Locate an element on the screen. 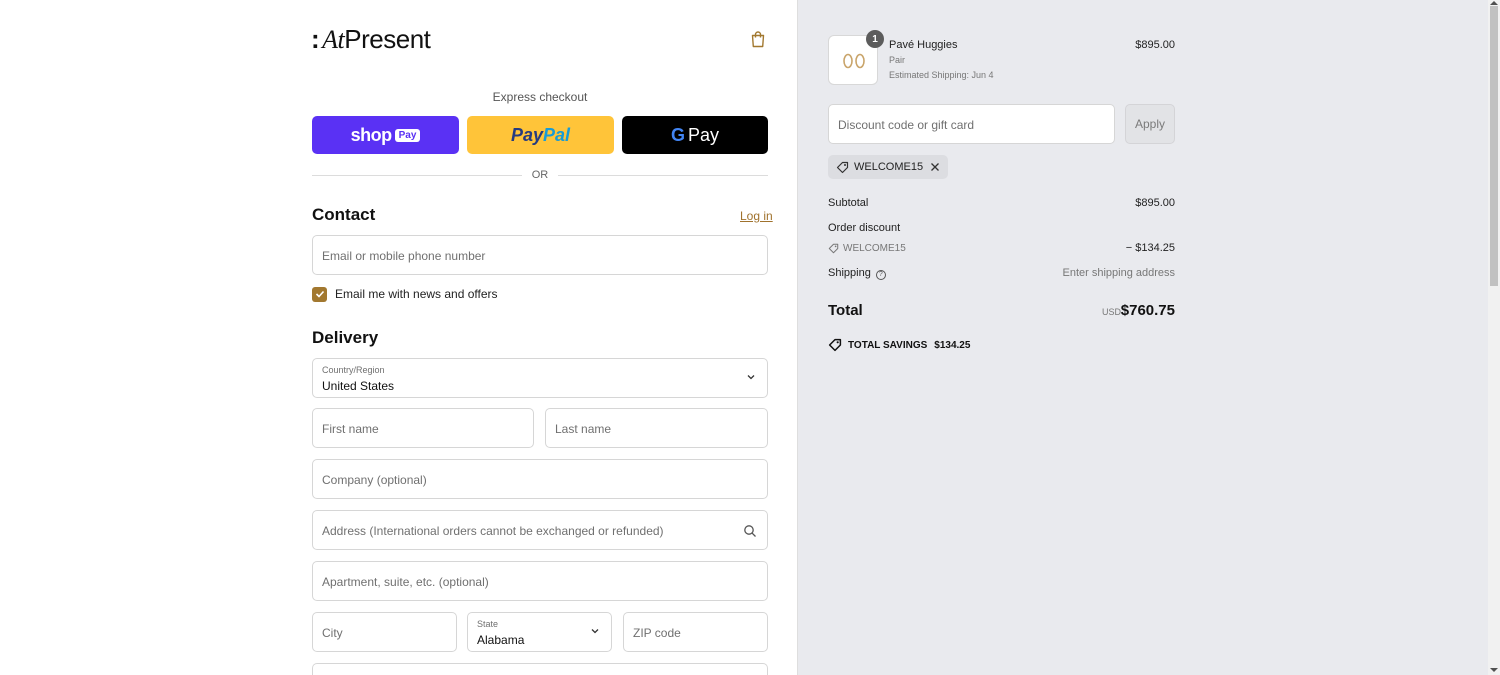 This screenshot has width=1500, height=675. zip-placeholder: ZIP code is located at coordinates (657, 633).